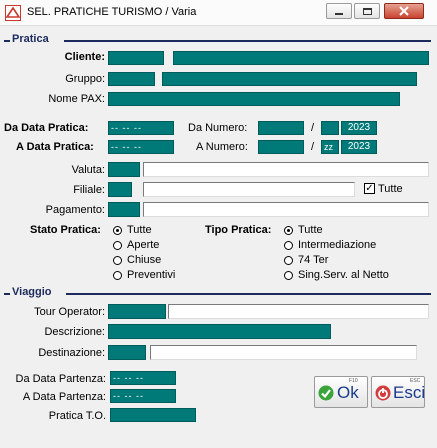 The height and width of the screenshot is (448, 437). I want to click on stato-aperte-label: Aperte, so click(143, 245).